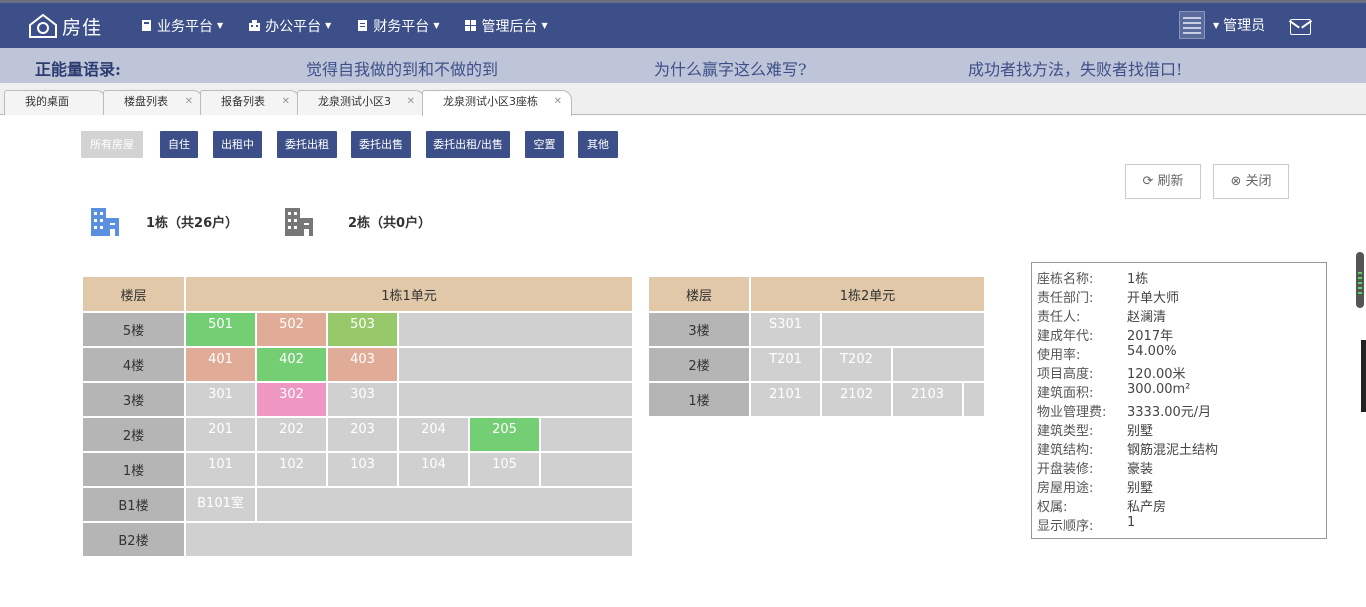 The image size is (1366, 607). I want to click on tab-buildings: 龙泉测试小区3座栋 ✕, so click(497, 103).